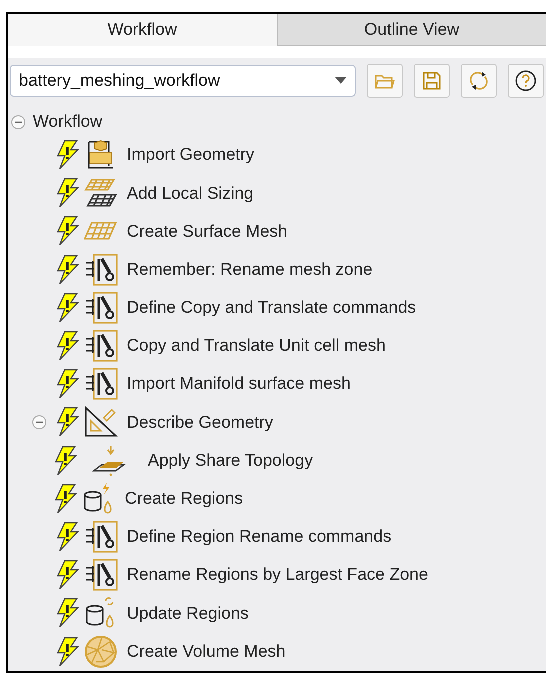 The width and height of the screenshot is (546, 673). Describe the element at coordinates (411, 30) in the screenshot. I see `tab: Outline View` at that location.